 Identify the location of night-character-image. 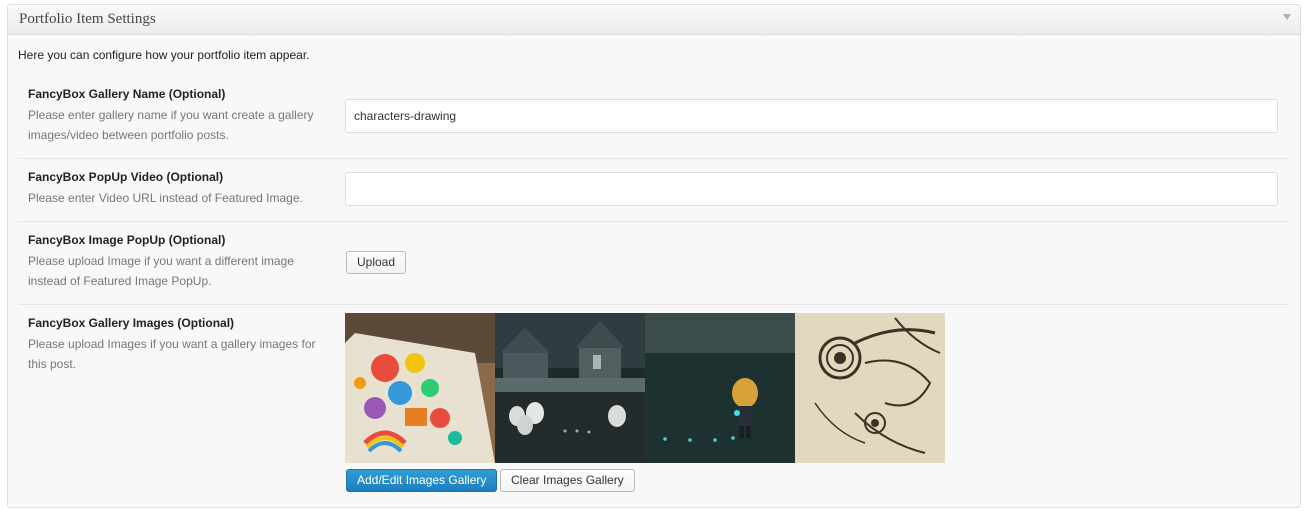
(720, 388).